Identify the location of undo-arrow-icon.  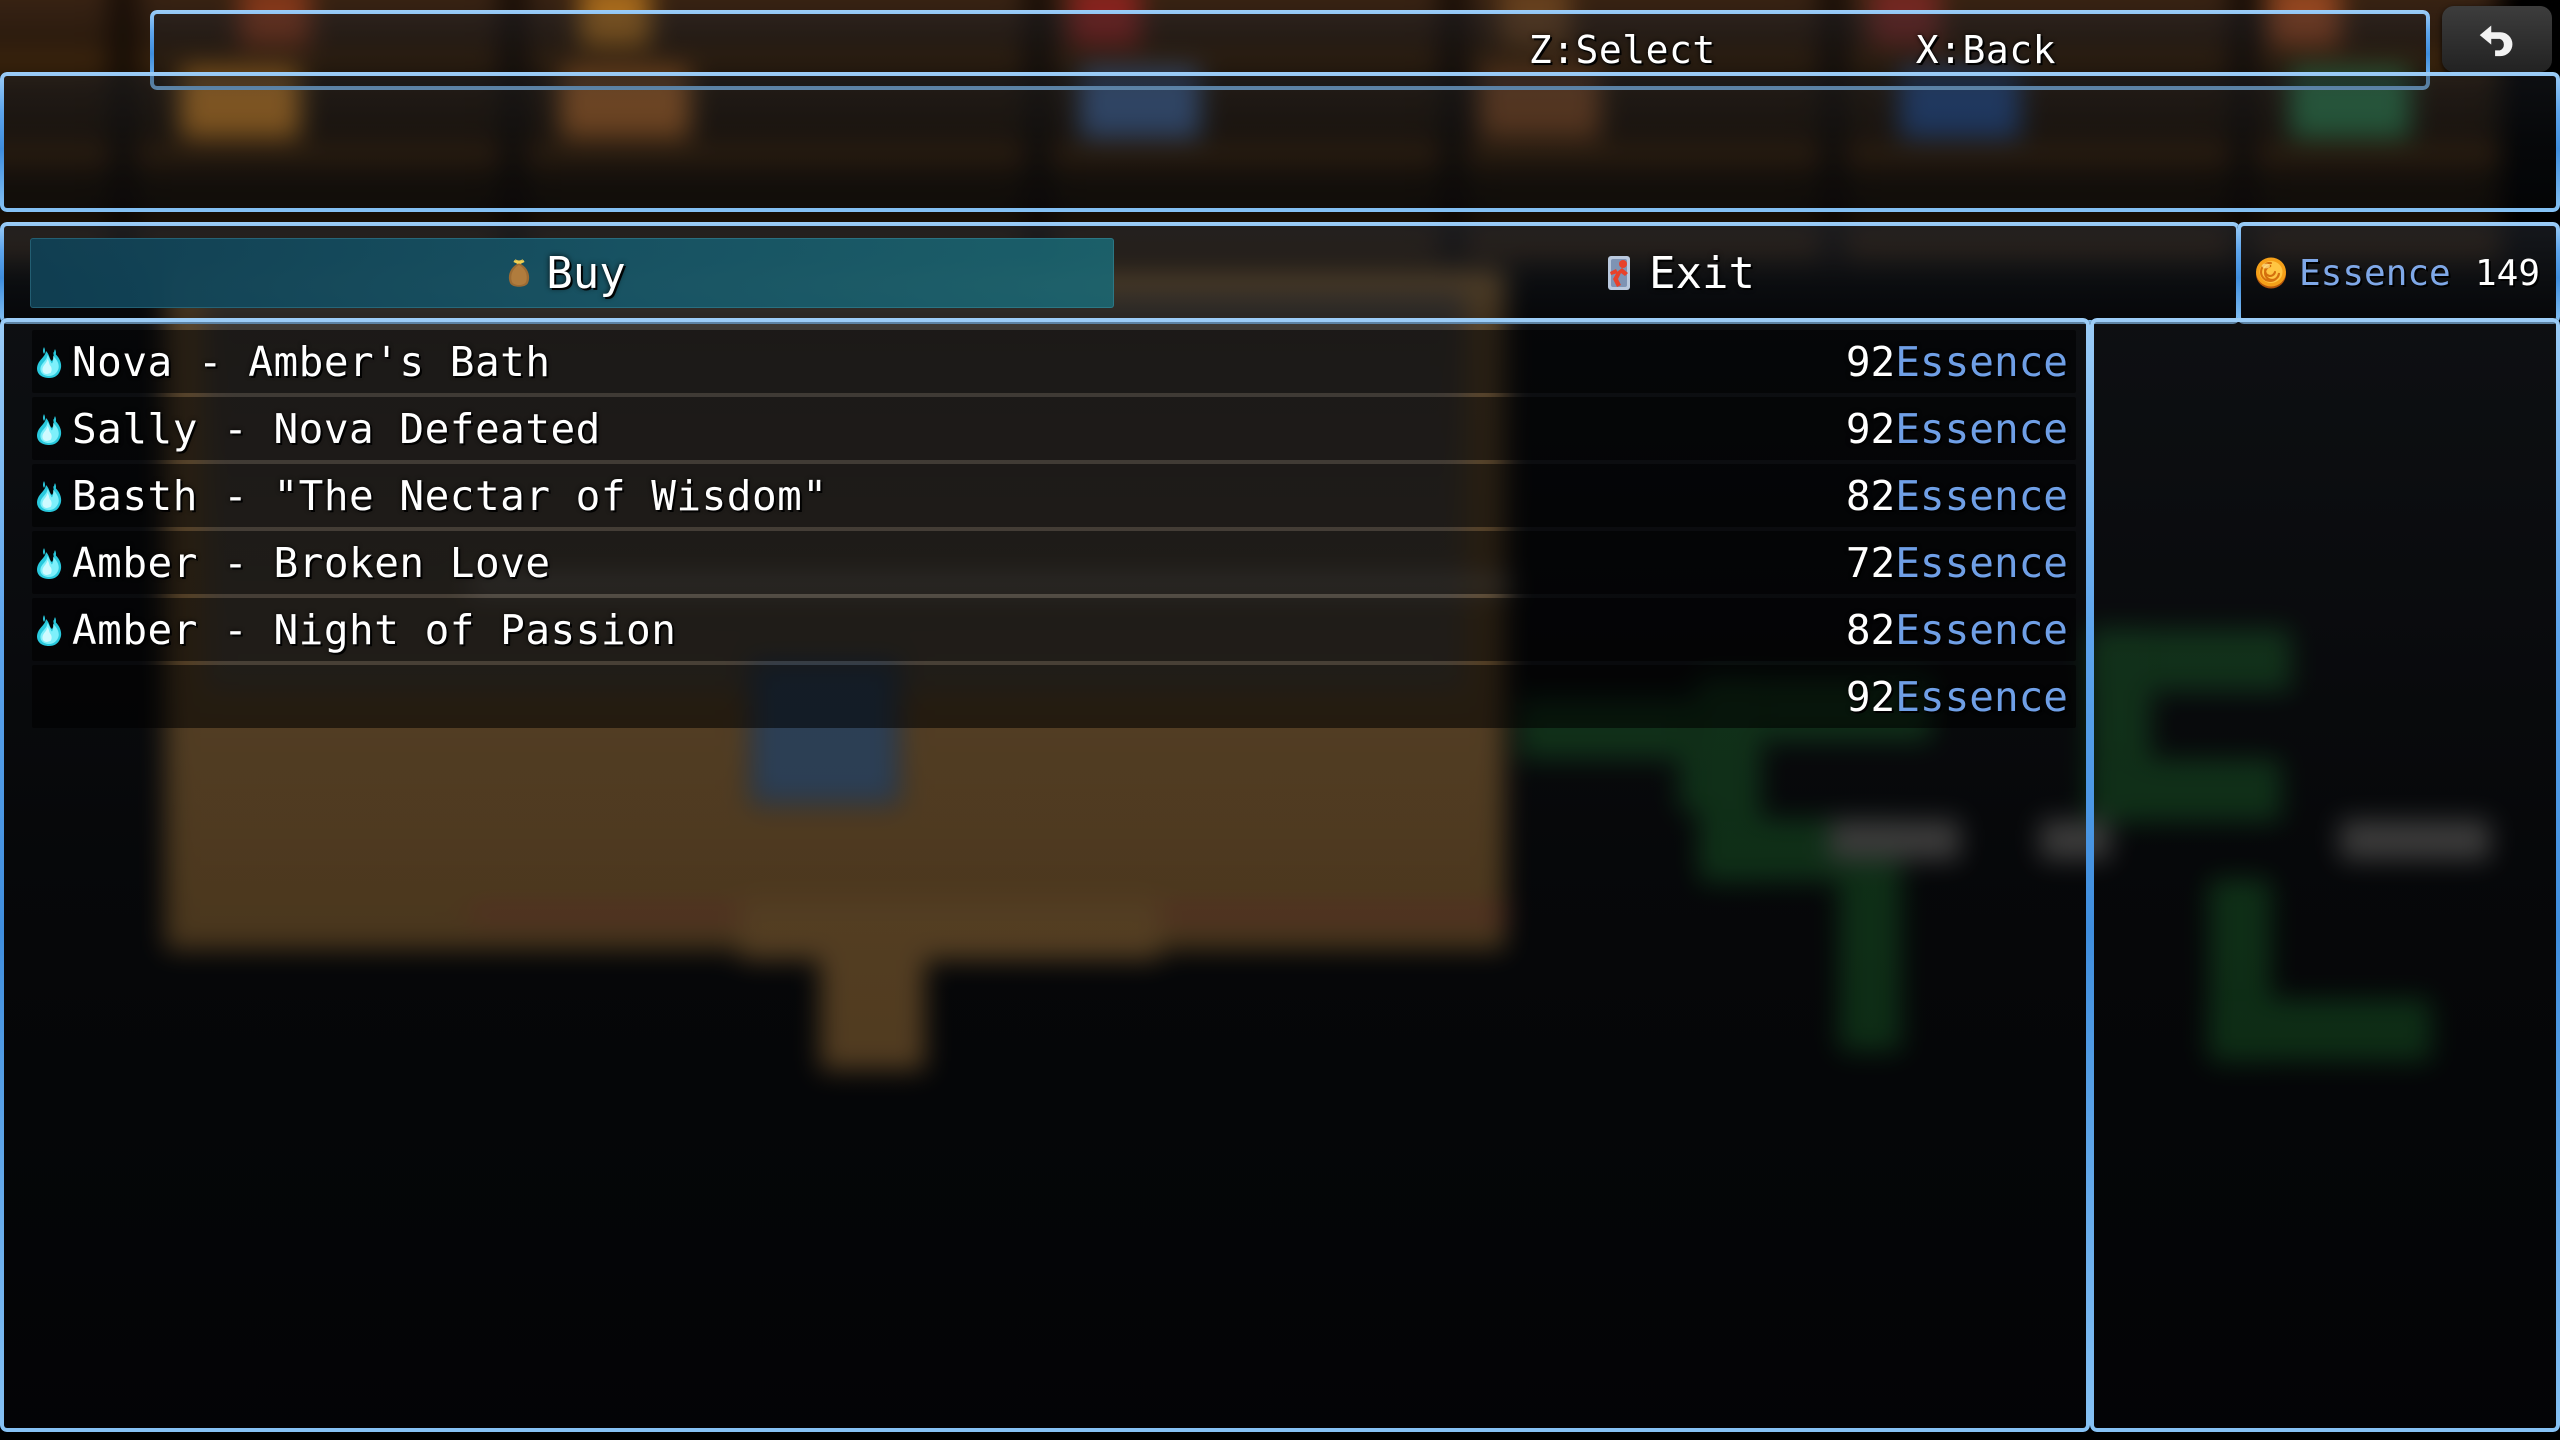
(2497, 39).